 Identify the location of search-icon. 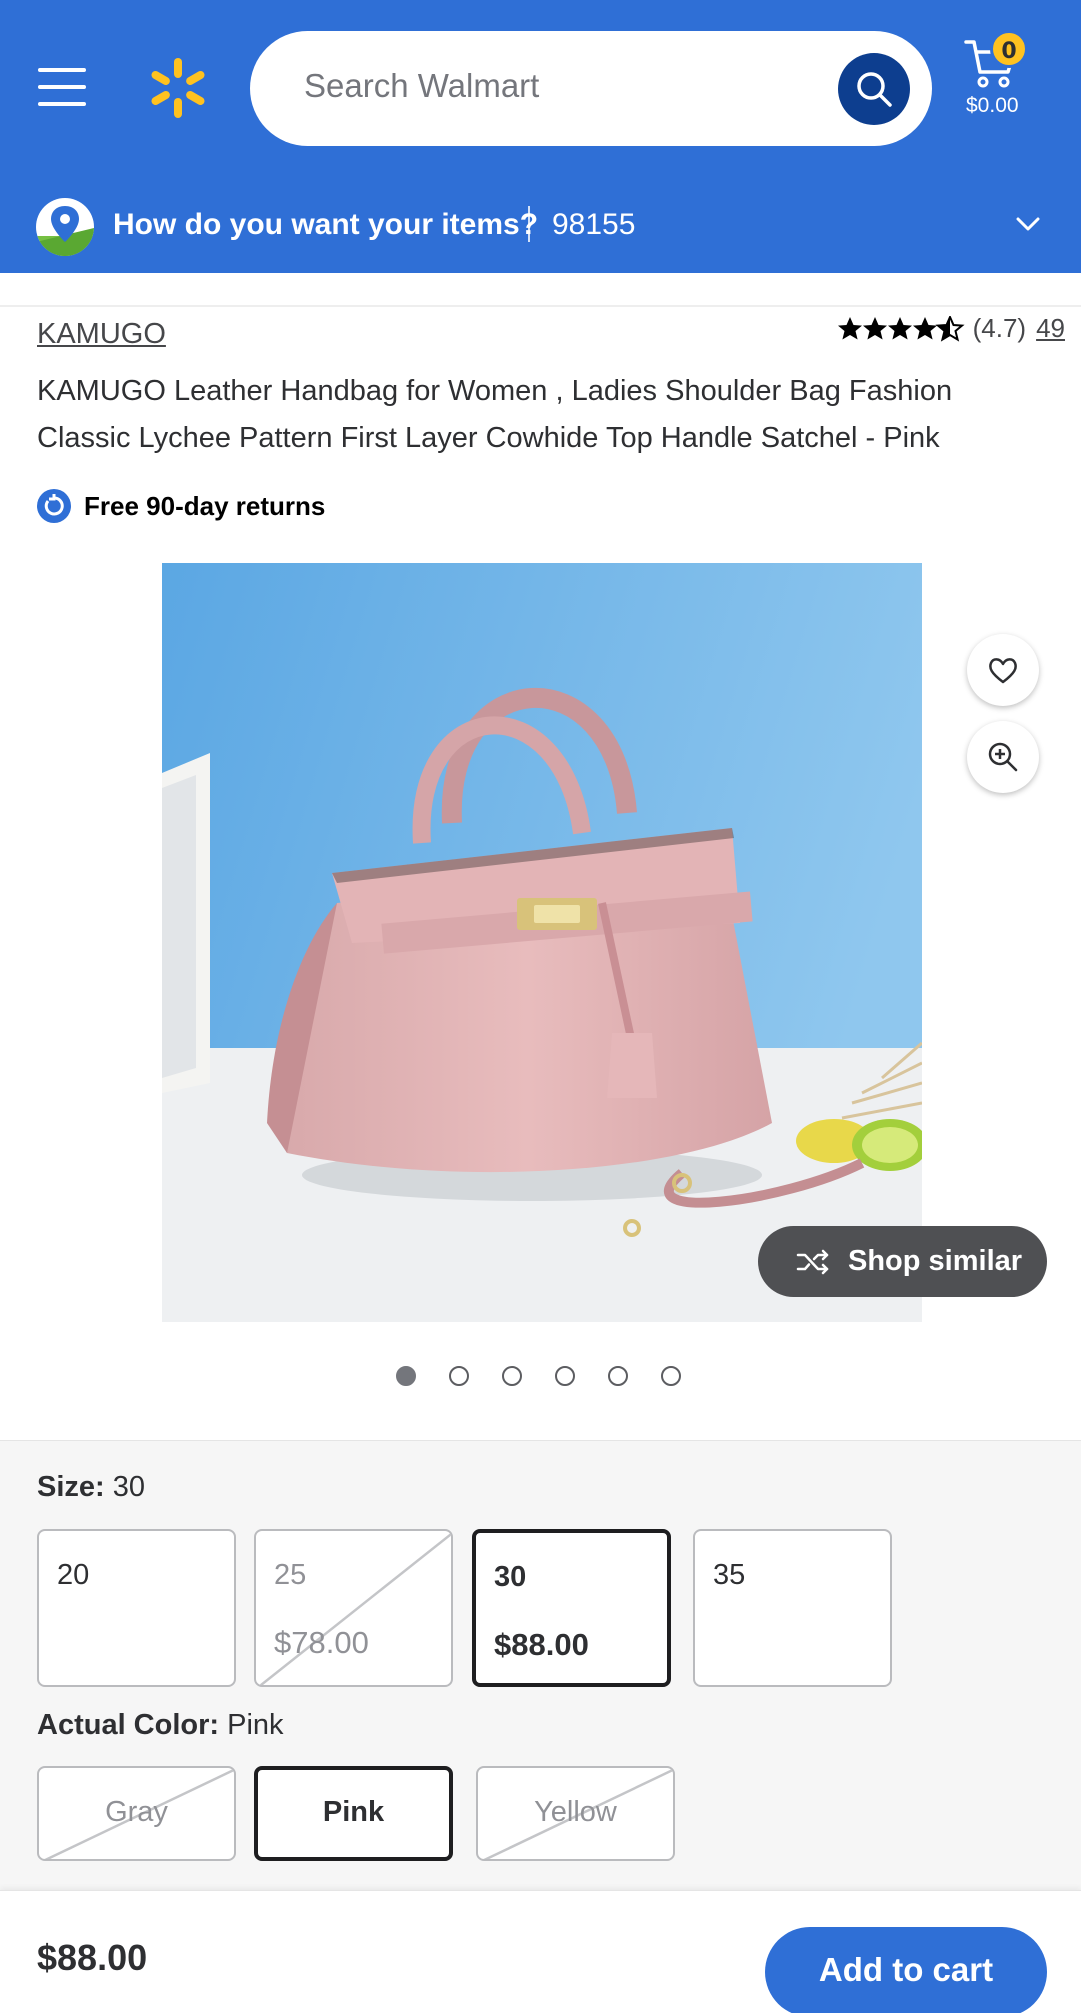
(874, 89).